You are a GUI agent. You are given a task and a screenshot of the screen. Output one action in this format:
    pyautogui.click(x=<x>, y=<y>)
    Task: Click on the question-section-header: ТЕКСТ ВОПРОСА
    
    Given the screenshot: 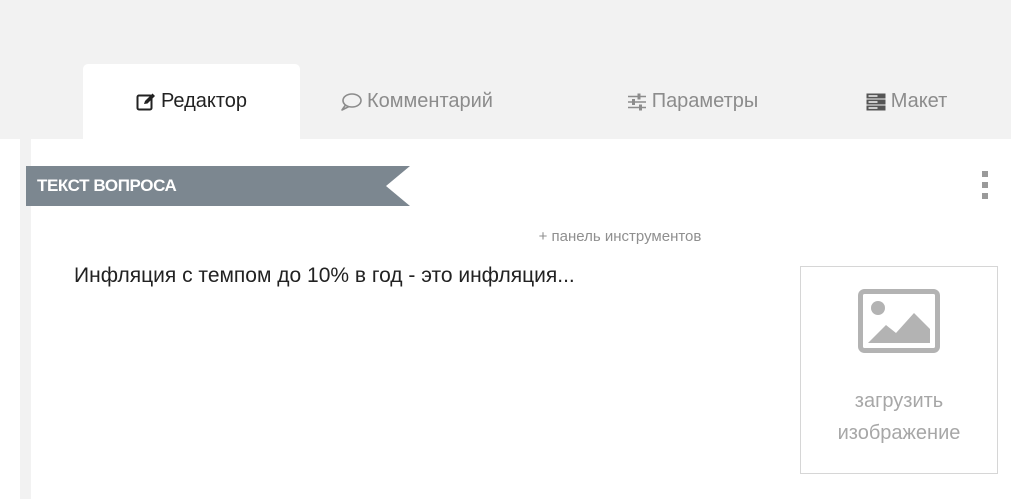 What is the action you would take?
    pyautogui.click(x=218, y=186)
    